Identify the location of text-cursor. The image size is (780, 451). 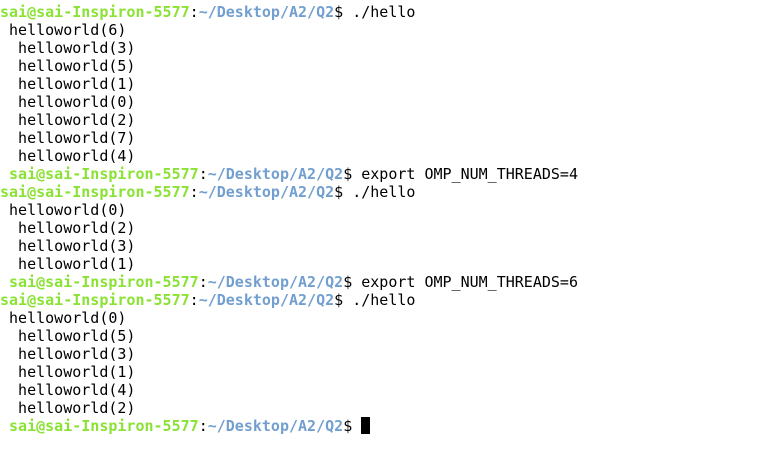
(366, 425).